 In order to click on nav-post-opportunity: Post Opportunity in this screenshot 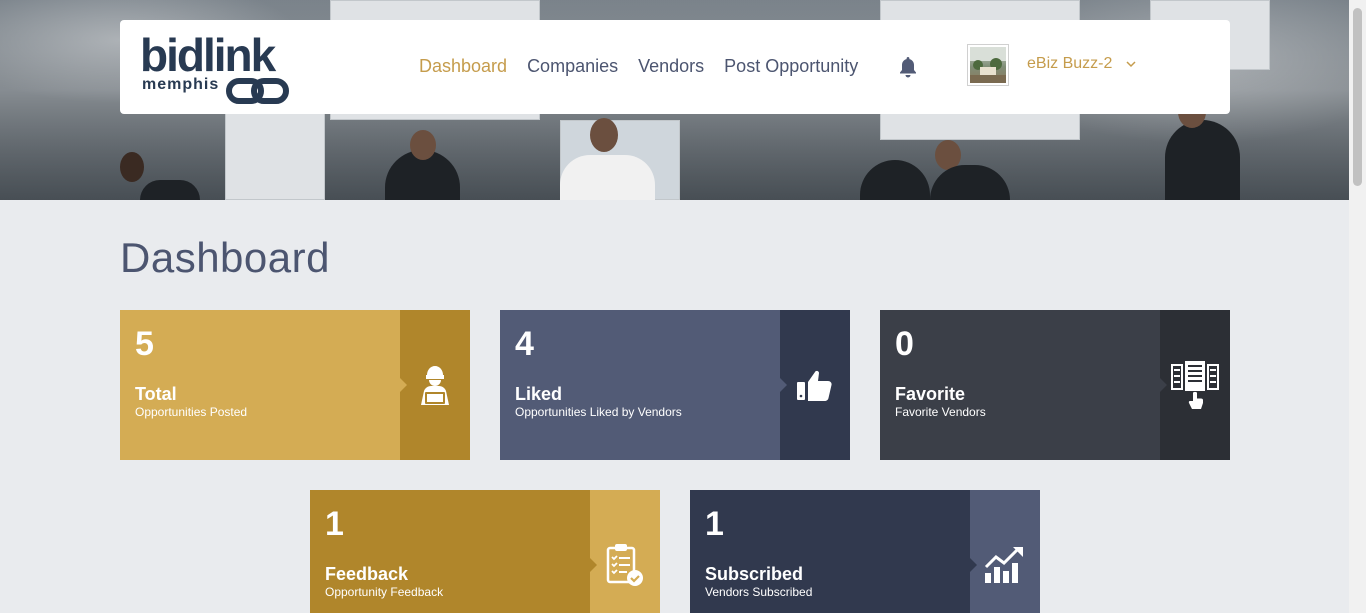, I will do `click(791, 66)`.